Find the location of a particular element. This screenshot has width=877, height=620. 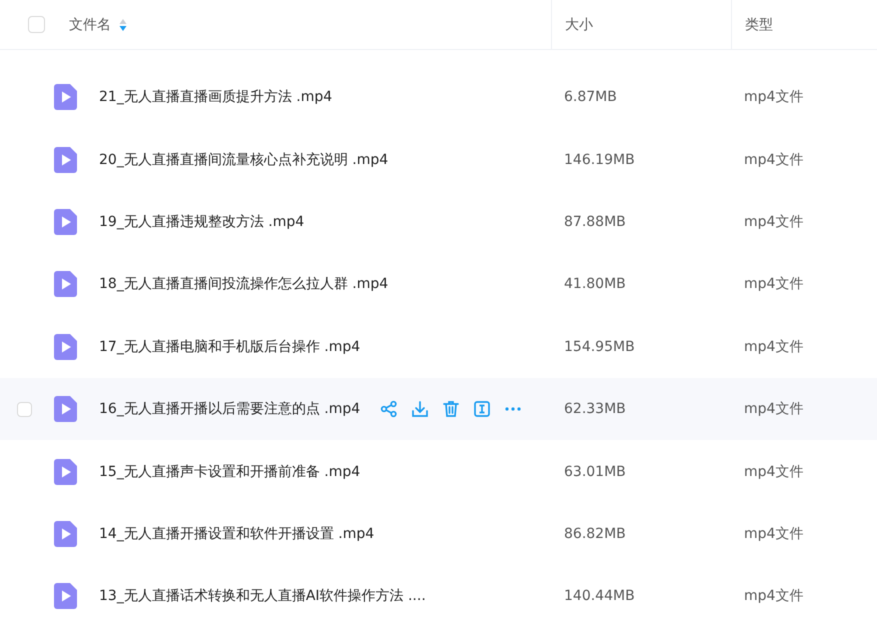

file-size: 41.80MB is located at coordinates (595, 284).